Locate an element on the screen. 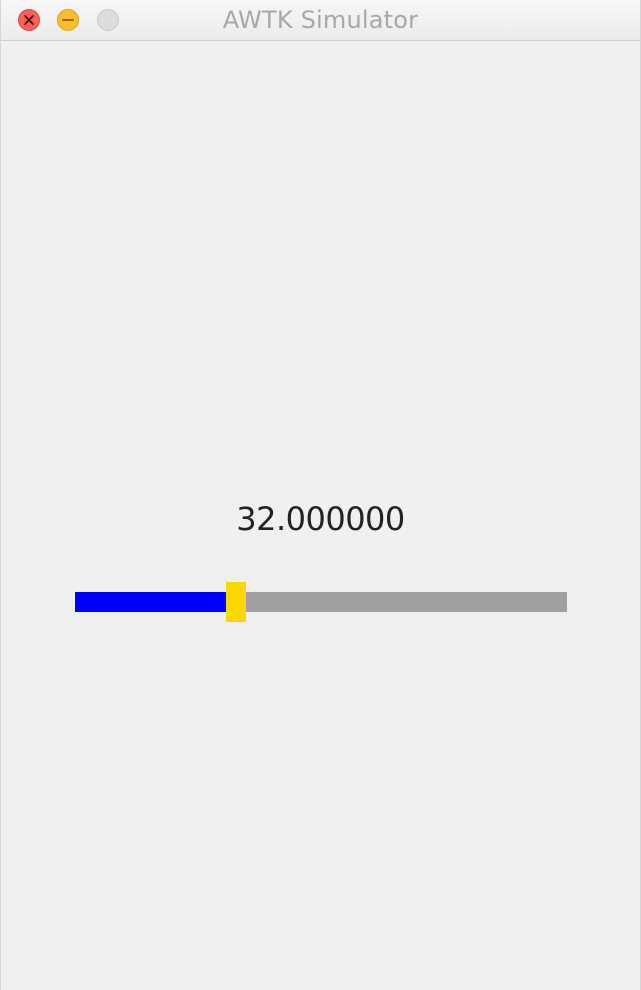 This screenshot has height=990, width=641. window-title: AWTK Simulator is located at coordinates (320, 20).